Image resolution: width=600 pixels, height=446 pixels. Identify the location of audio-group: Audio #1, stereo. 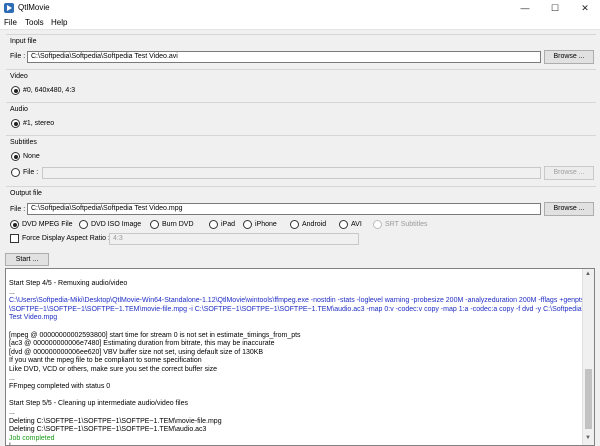
(301, 117).